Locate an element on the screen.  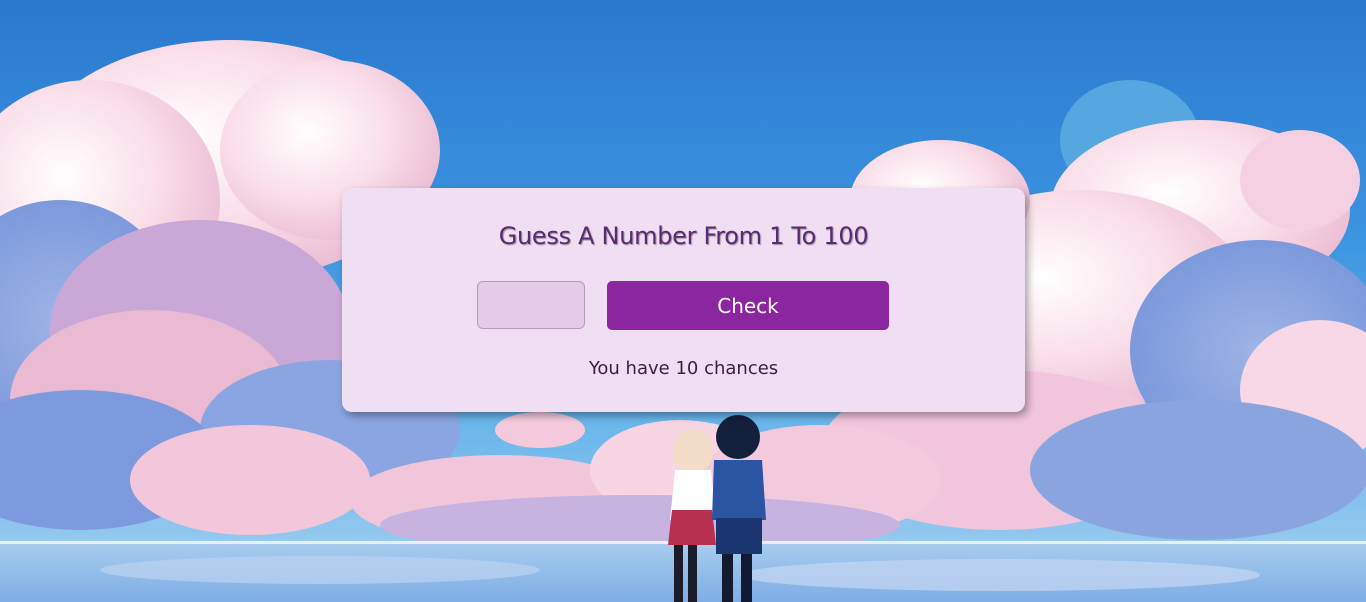
guess-input is located at coordinates (531, 305).